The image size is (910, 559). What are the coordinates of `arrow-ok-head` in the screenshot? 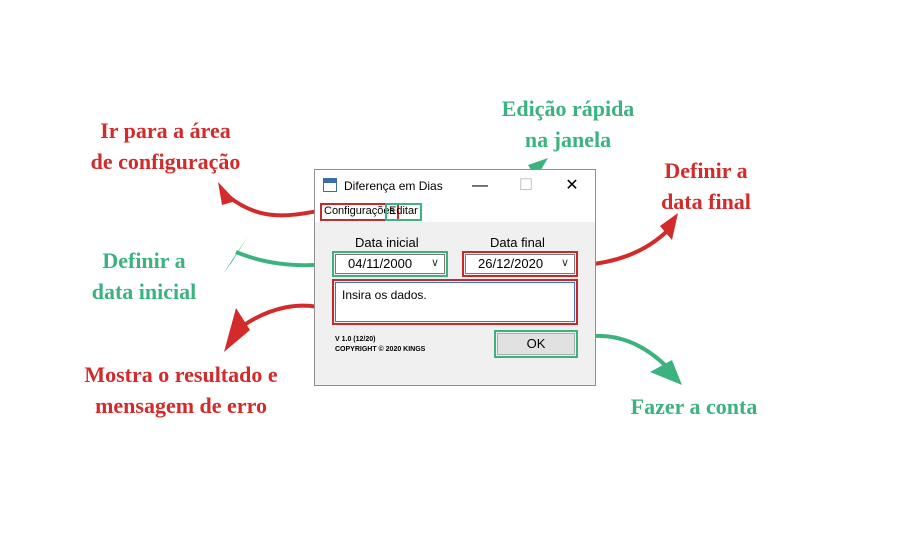 It's located at (666, 372).